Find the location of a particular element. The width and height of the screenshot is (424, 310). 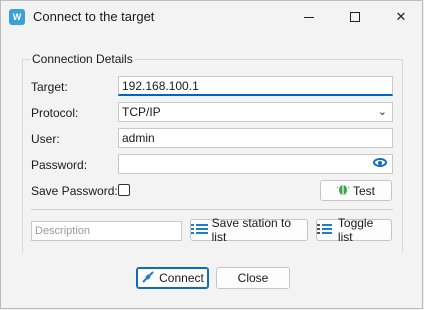

save-password-label: Save Password: is located at coordinates (74, 191).